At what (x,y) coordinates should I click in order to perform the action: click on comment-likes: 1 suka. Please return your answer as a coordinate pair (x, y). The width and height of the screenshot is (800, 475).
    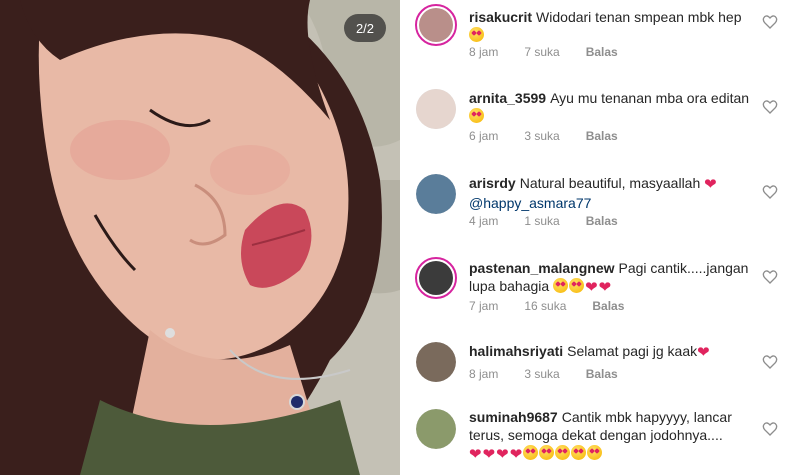
    Looking at the image, I should click on (541, 221).